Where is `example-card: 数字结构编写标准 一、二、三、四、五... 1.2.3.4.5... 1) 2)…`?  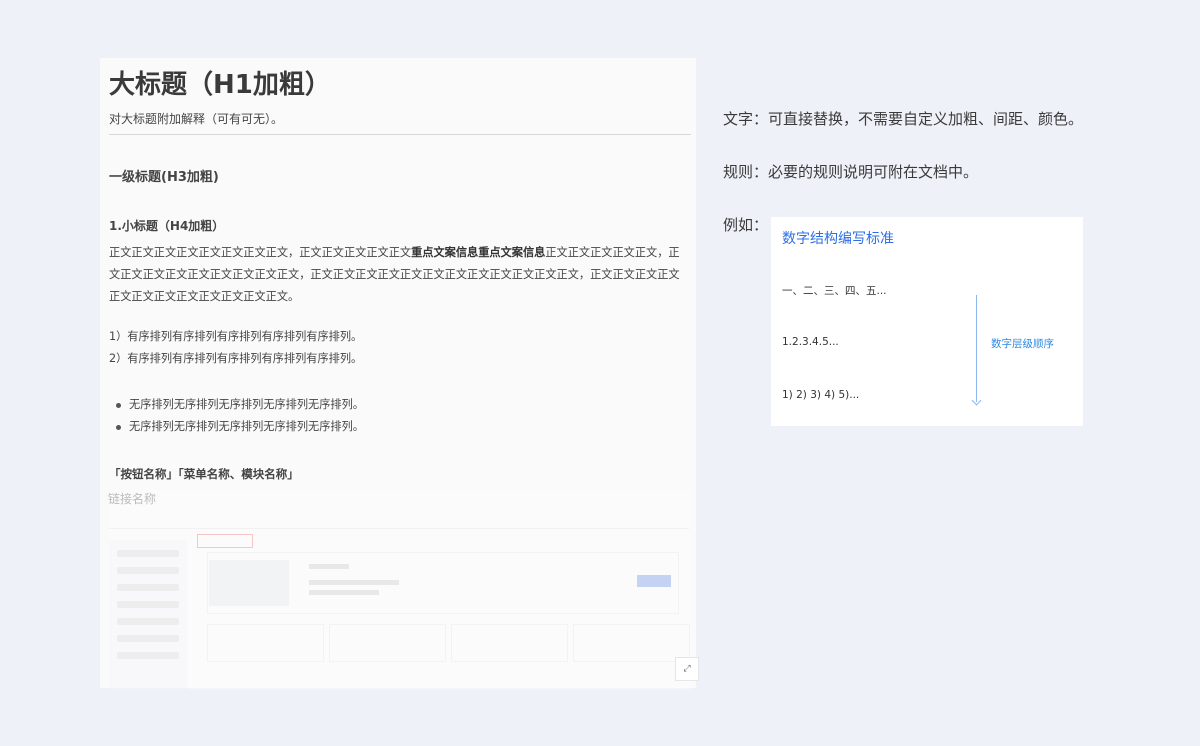 example-card: 数字结构编写标准 一、二、三、四、五... 1.2.3.4.5... 1) 2)… is located at coordinates (927, 321).